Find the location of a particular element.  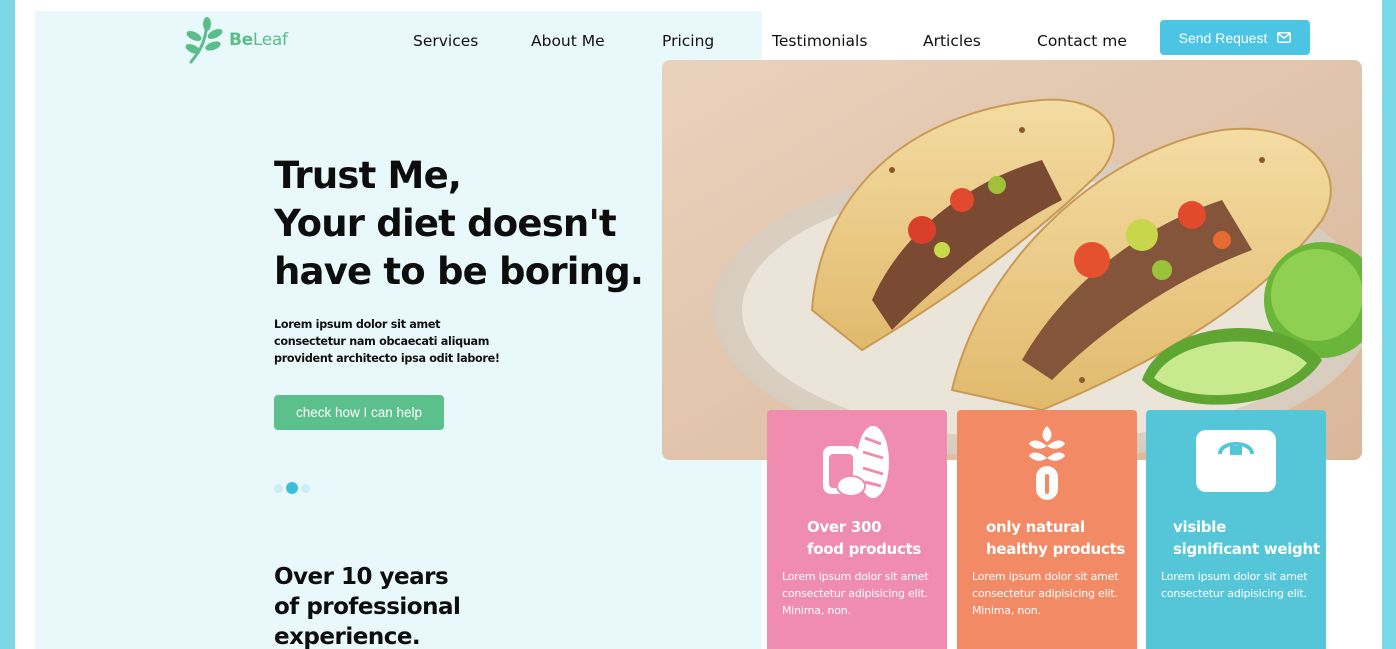

feature-title: Over 300 food products is located at coordinates (864, 538).